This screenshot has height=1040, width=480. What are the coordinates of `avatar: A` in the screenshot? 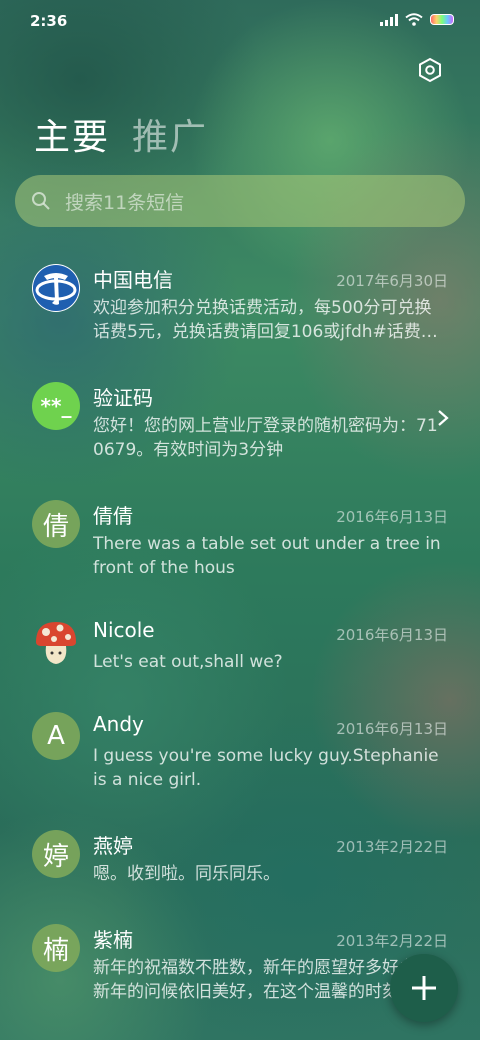 It's located at (56, 736).